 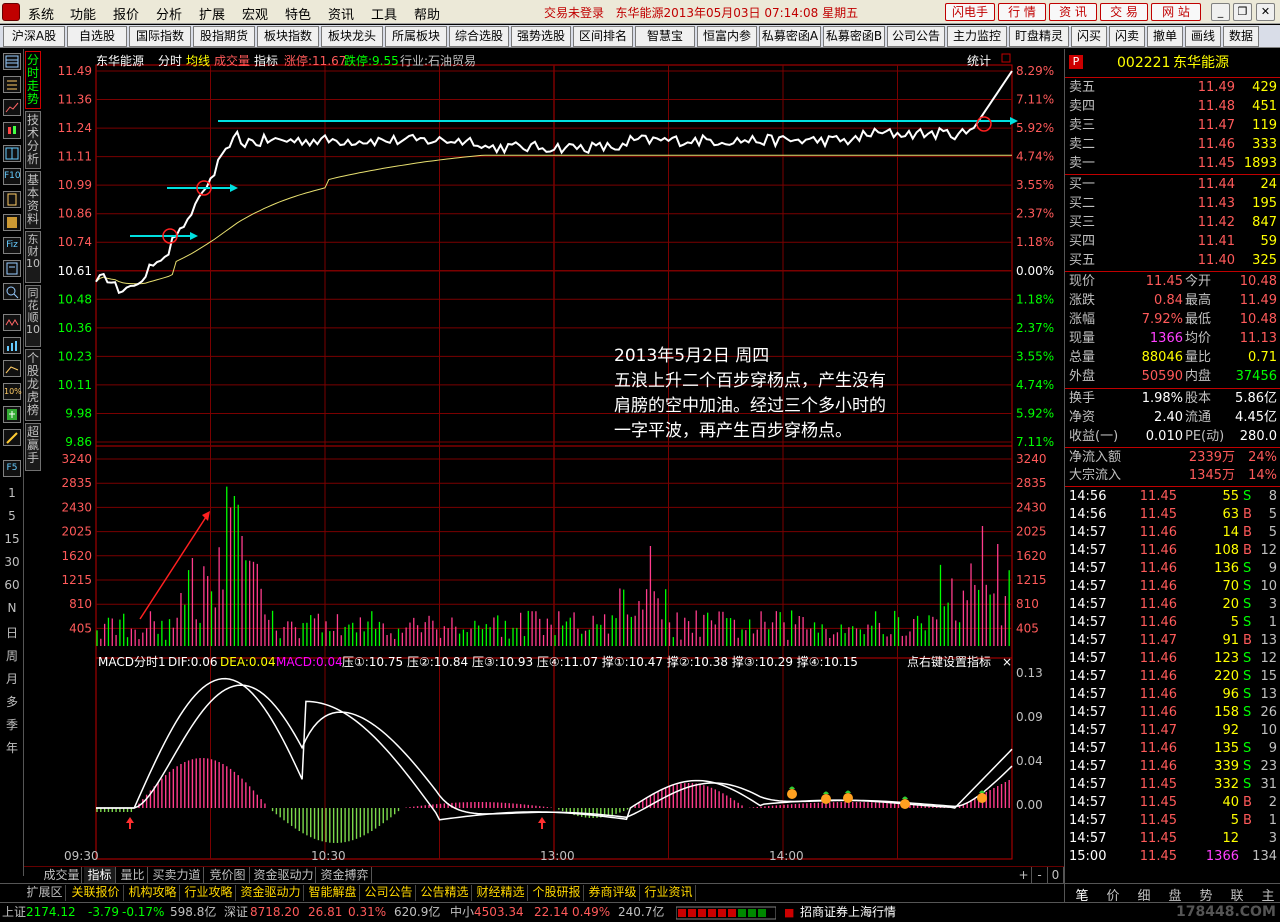 What do you see at coordinates (62, 875) in the screenshot?
I see `ctab-volume: 成交量` at bounding box center [62, 875].